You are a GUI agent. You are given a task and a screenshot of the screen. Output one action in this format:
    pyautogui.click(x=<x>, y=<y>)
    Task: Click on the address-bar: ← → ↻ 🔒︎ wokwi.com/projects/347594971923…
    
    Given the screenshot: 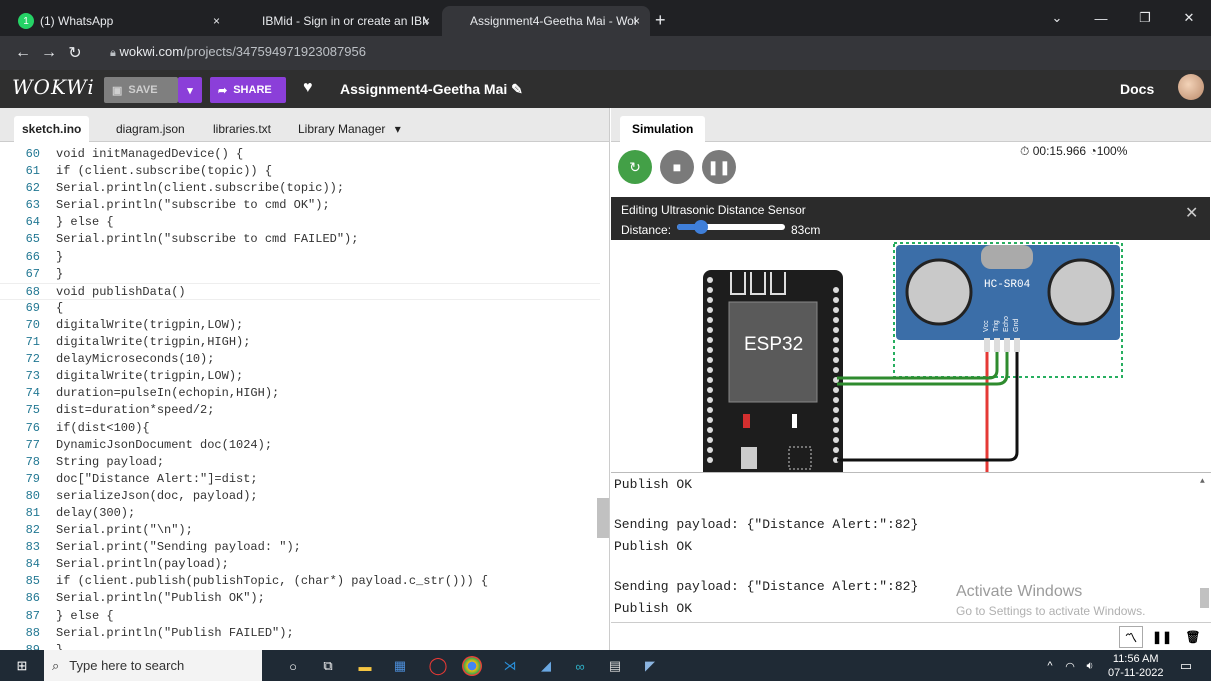 What is the action you would take?
    pyautogui.click(x=605, y=67)
    